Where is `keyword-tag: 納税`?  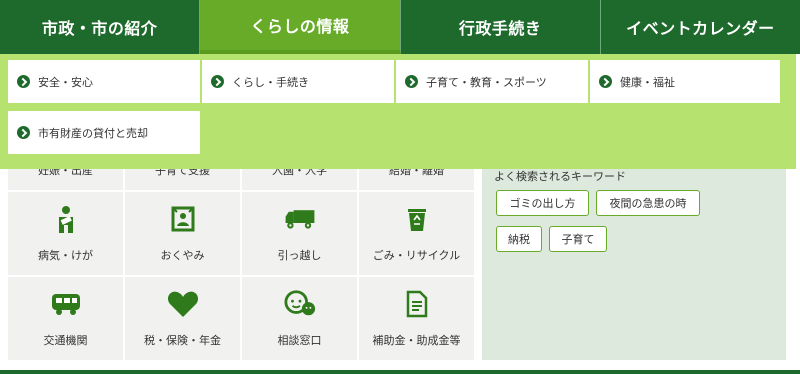 keyword-tag: 納税 is located at coordinates (519, 239).